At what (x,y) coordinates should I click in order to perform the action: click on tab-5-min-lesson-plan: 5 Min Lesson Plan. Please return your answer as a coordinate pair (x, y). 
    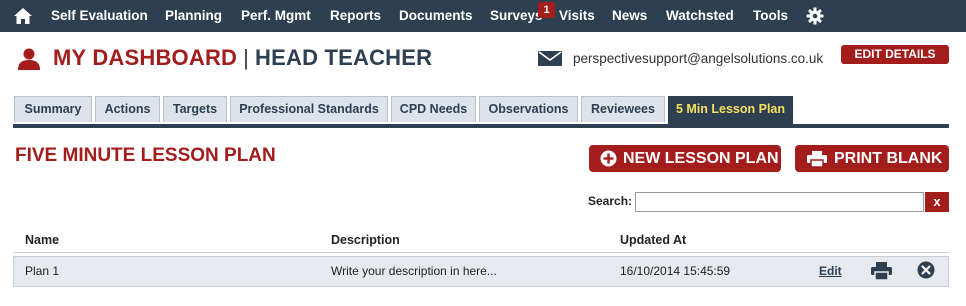
    Looking at the image, I should click on (730, 110).